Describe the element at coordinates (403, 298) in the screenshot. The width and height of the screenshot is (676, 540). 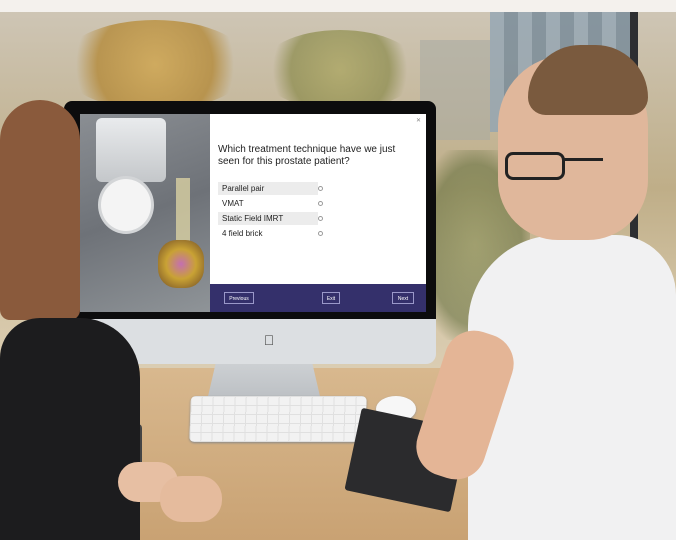
I see `next-button: Next` at that location.